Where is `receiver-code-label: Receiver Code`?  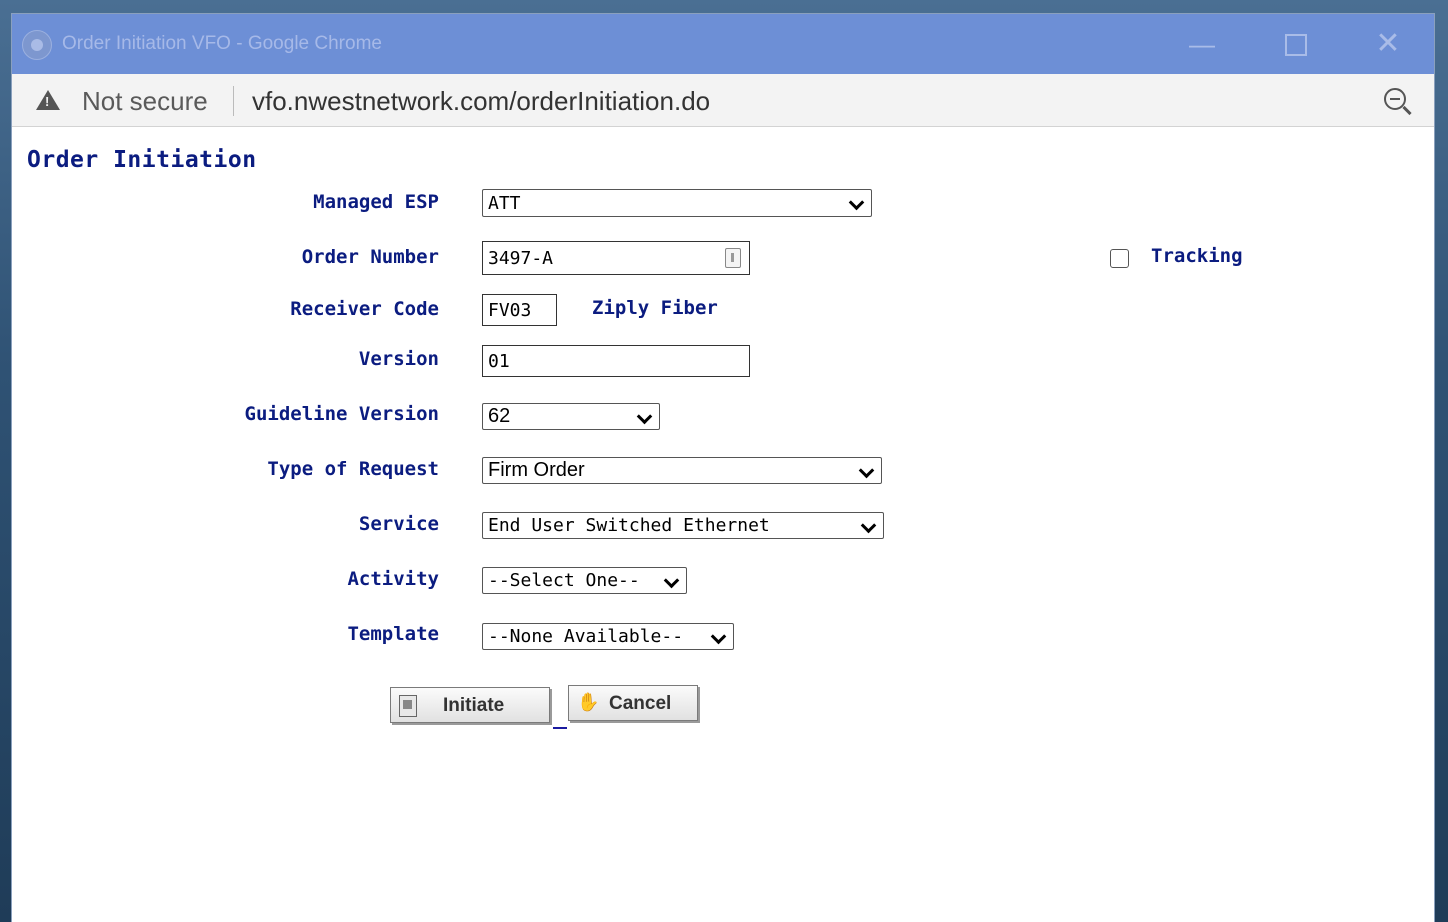 receiver-code-label: Receiver Code is located at coordinates (364, 309).